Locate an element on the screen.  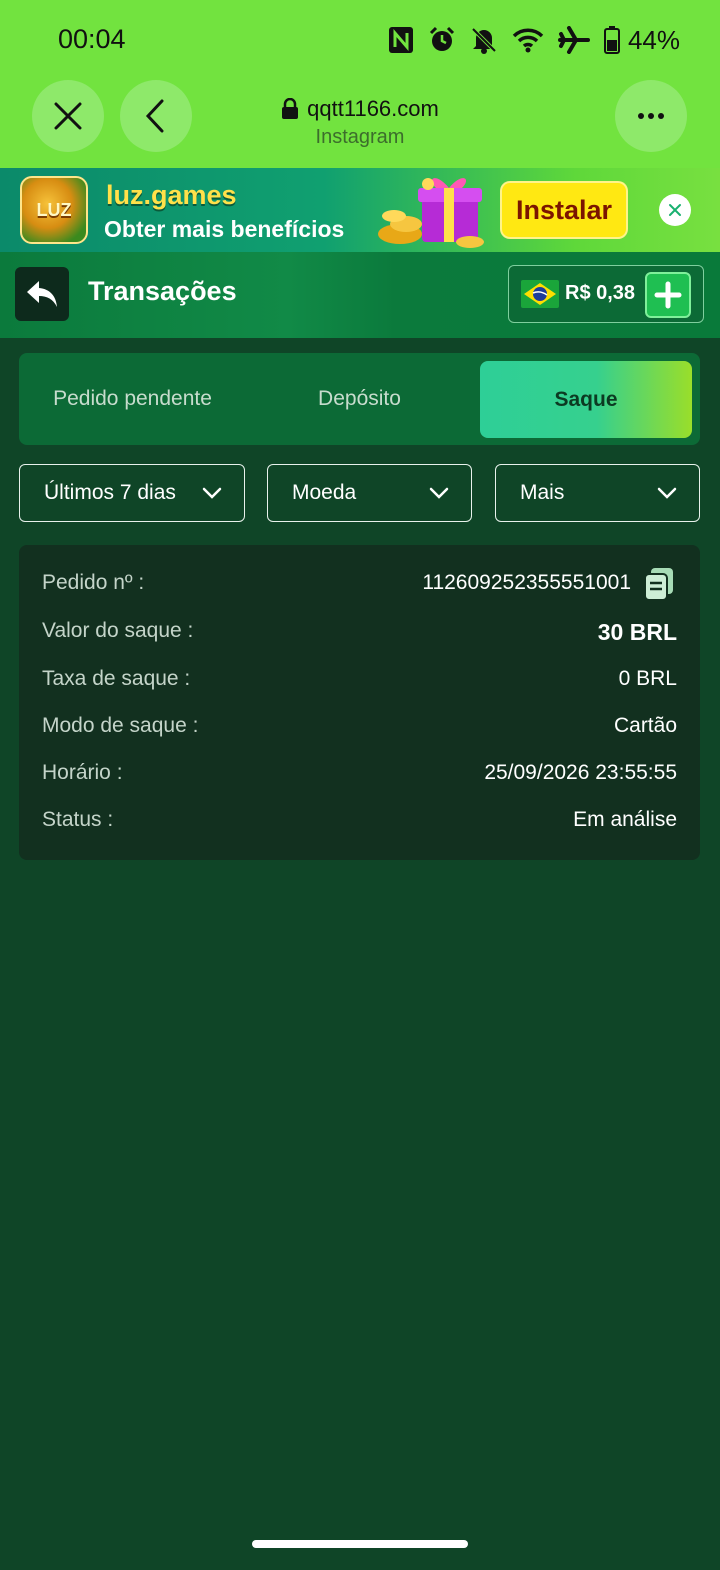
fee-value: 0 BRL is located at coordinates (647, 678).